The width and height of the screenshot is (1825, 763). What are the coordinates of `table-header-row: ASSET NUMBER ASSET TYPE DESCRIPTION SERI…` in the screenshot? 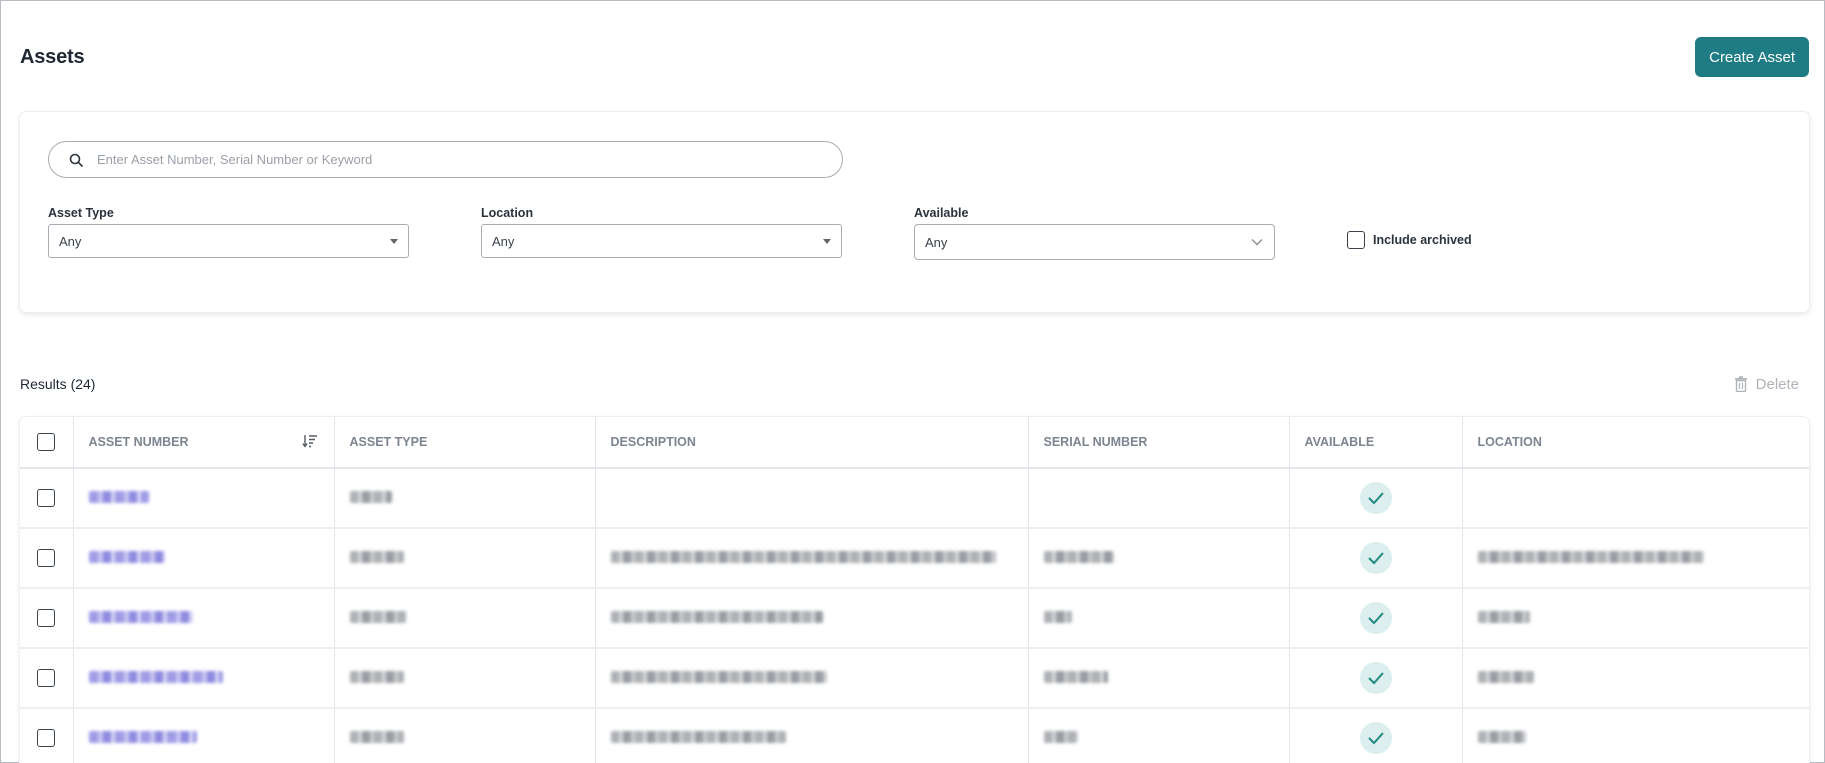 It's located at (914, 443).